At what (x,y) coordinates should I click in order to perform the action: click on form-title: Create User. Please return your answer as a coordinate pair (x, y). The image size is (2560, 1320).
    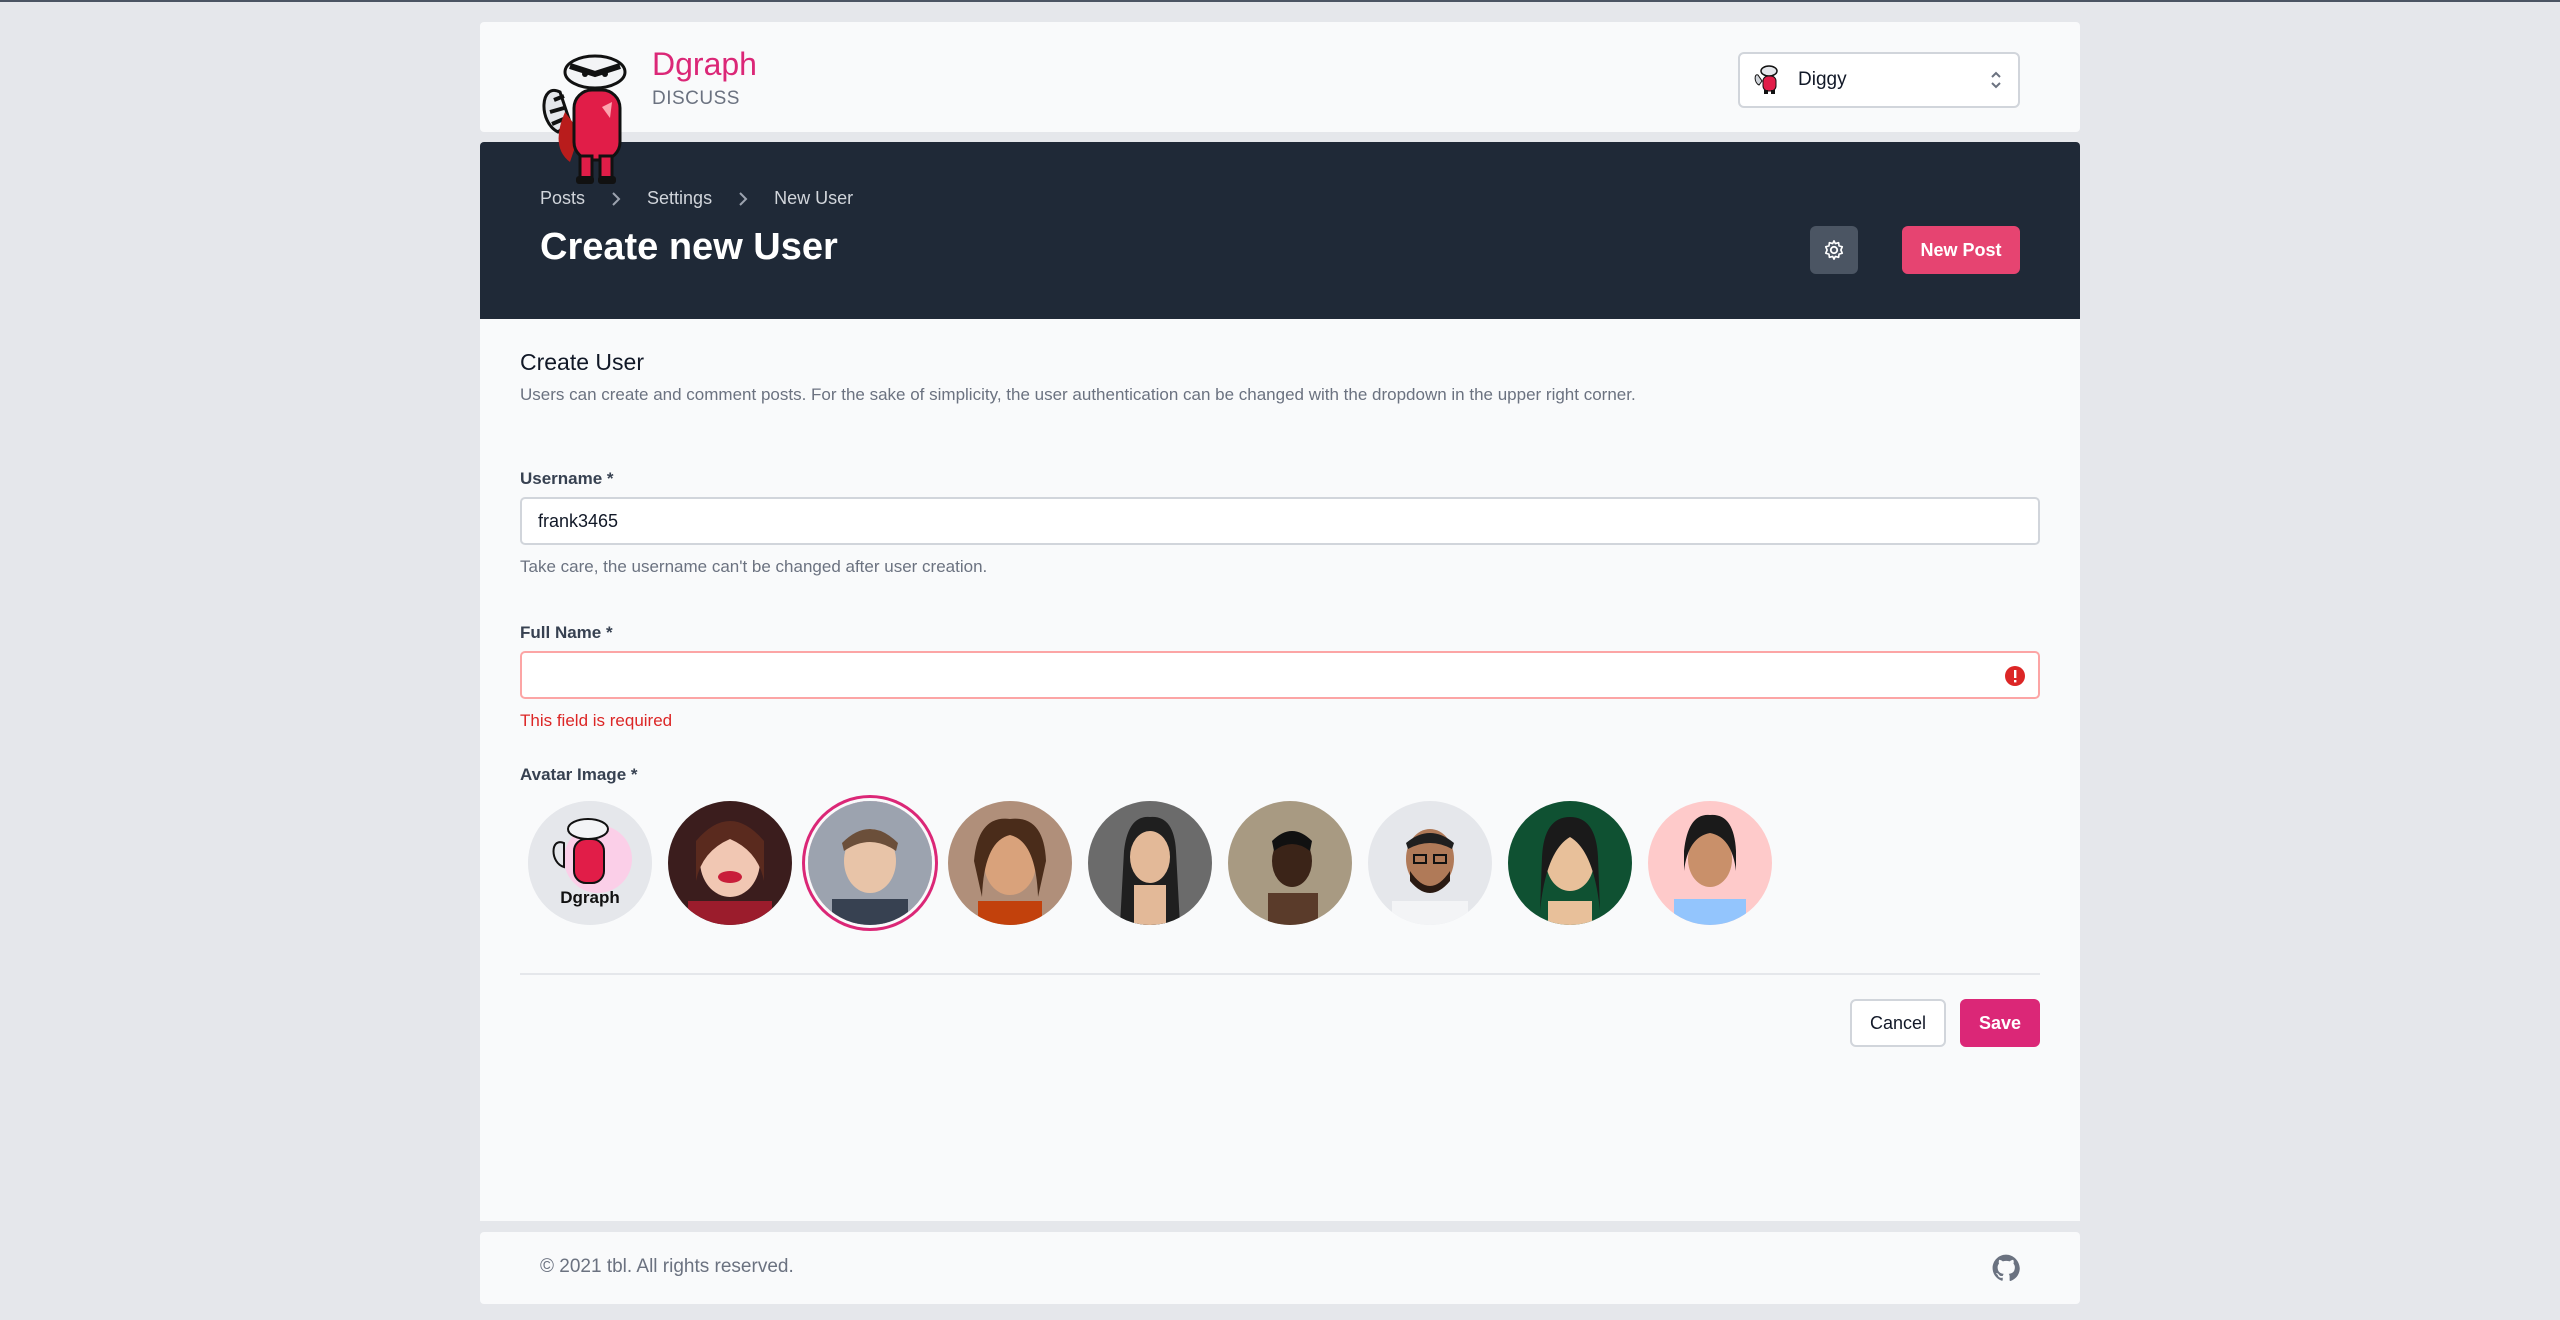
    Looking at the image, I should click on (582, 362).